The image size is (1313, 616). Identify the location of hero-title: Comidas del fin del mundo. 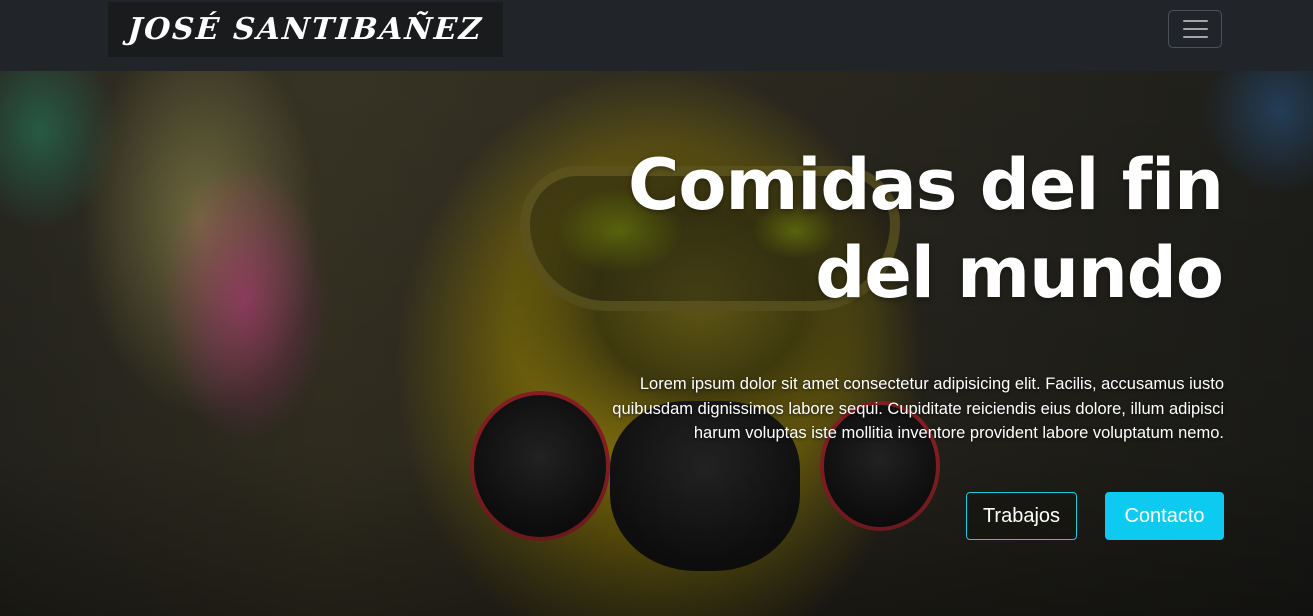
(925, 229).